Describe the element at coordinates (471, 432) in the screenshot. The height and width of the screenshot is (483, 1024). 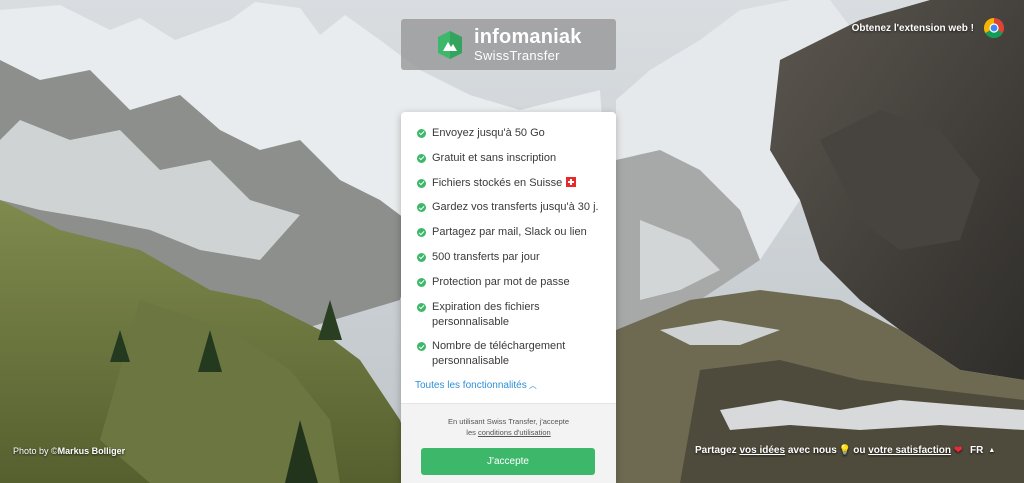
I see `consent-prefix: les` at that location.